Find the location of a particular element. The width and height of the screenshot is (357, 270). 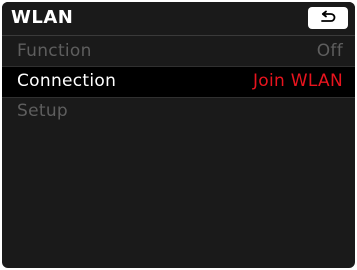

menu-header: WLAN is located at coordinates (178, 19).